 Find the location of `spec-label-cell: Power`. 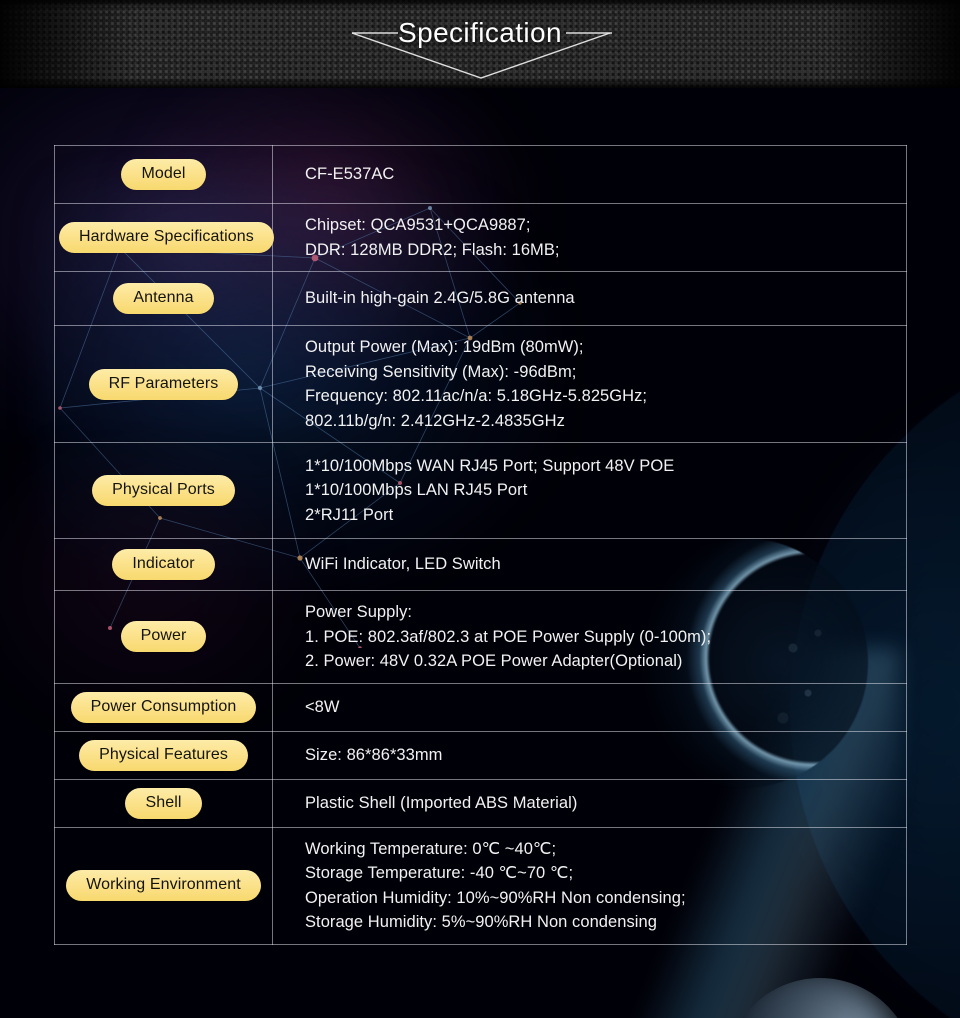

spec-label-cell: Power is located at coordinates (163, 637).